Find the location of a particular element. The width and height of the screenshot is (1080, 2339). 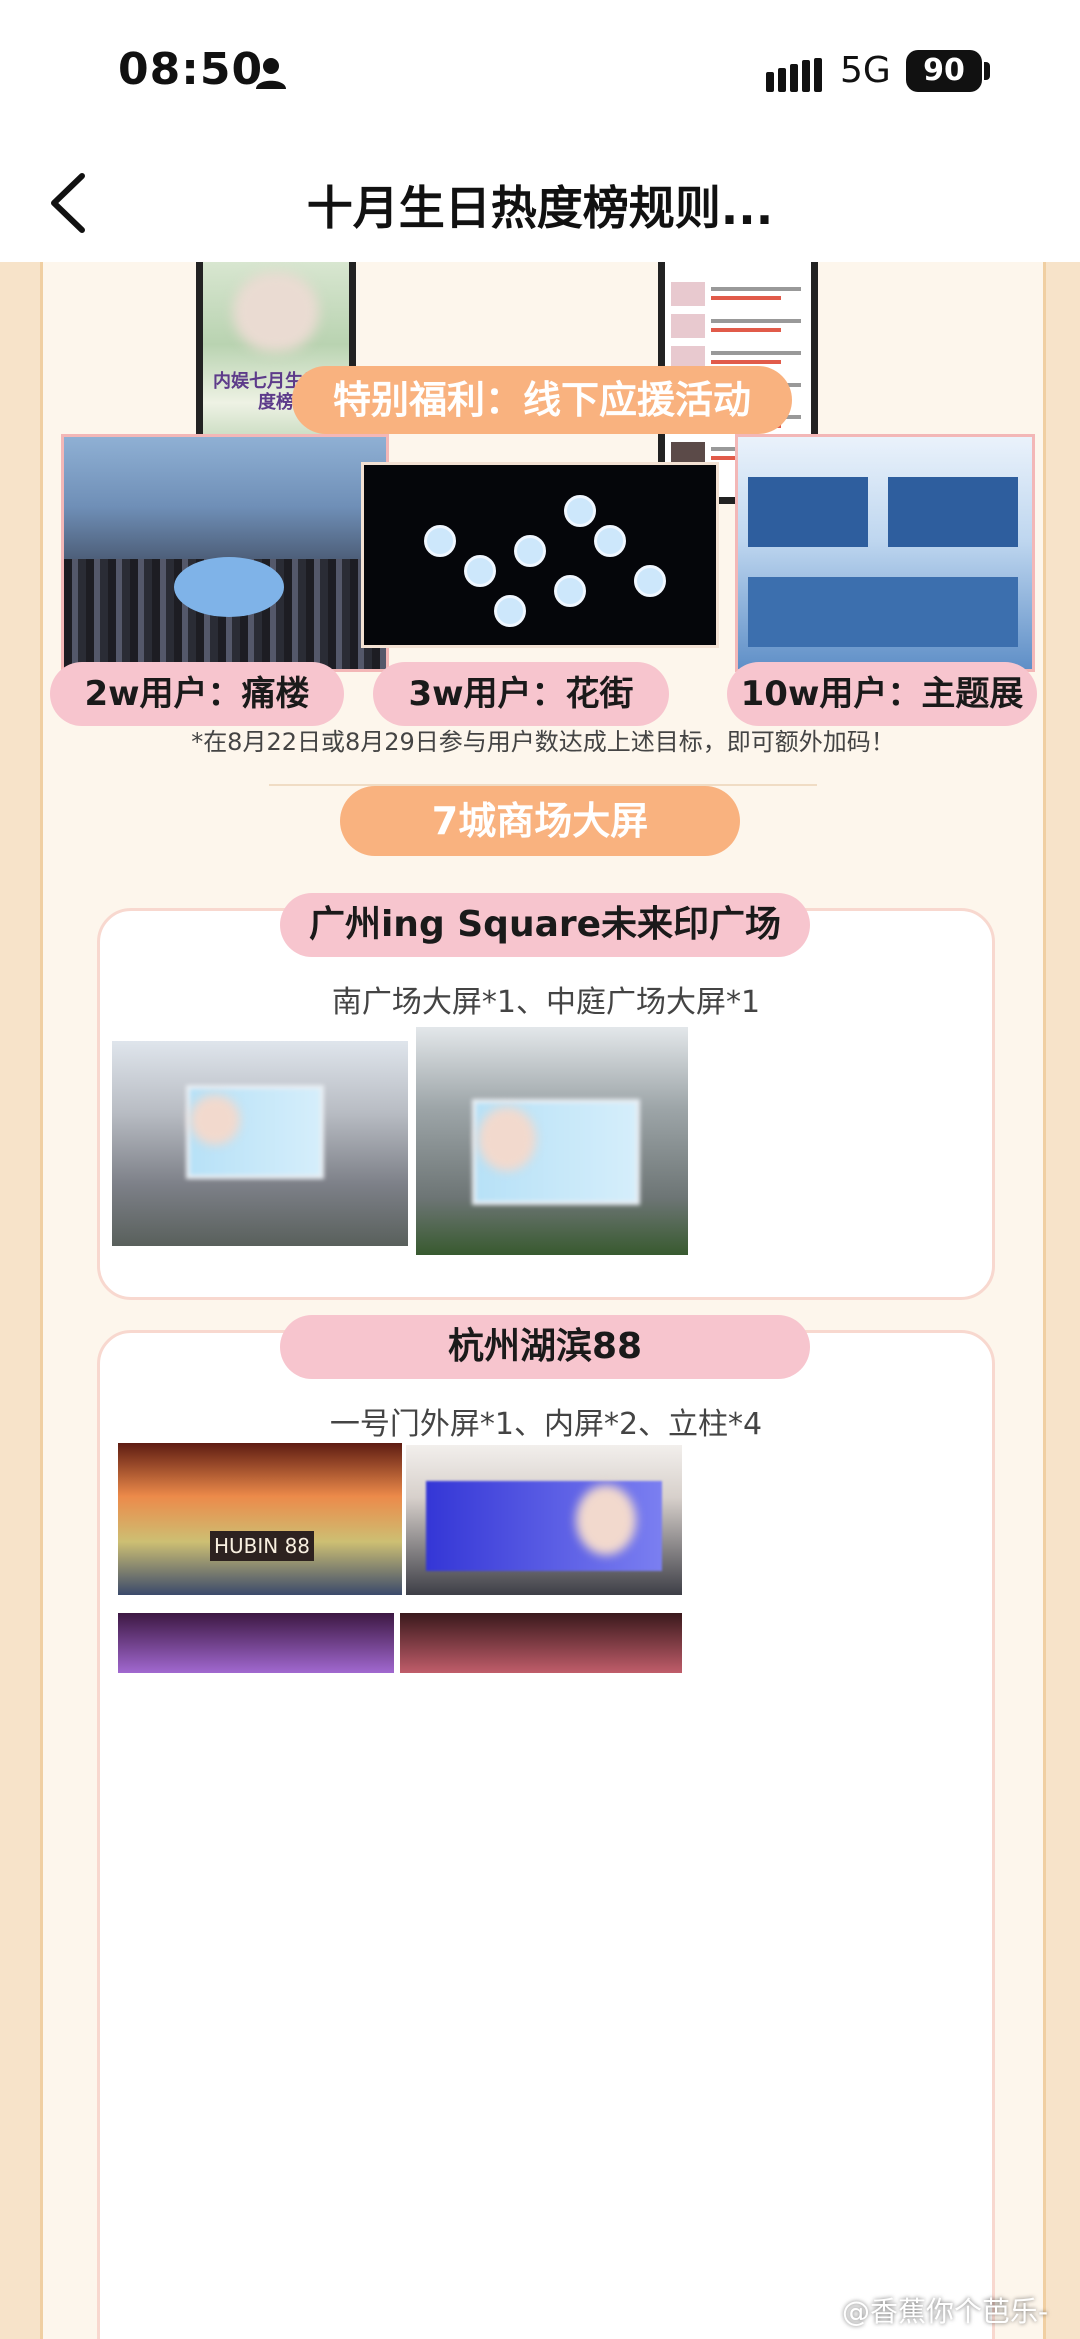

offline-support-title: 特别福利：线下应援活动 is located at coordinates (542, 400).